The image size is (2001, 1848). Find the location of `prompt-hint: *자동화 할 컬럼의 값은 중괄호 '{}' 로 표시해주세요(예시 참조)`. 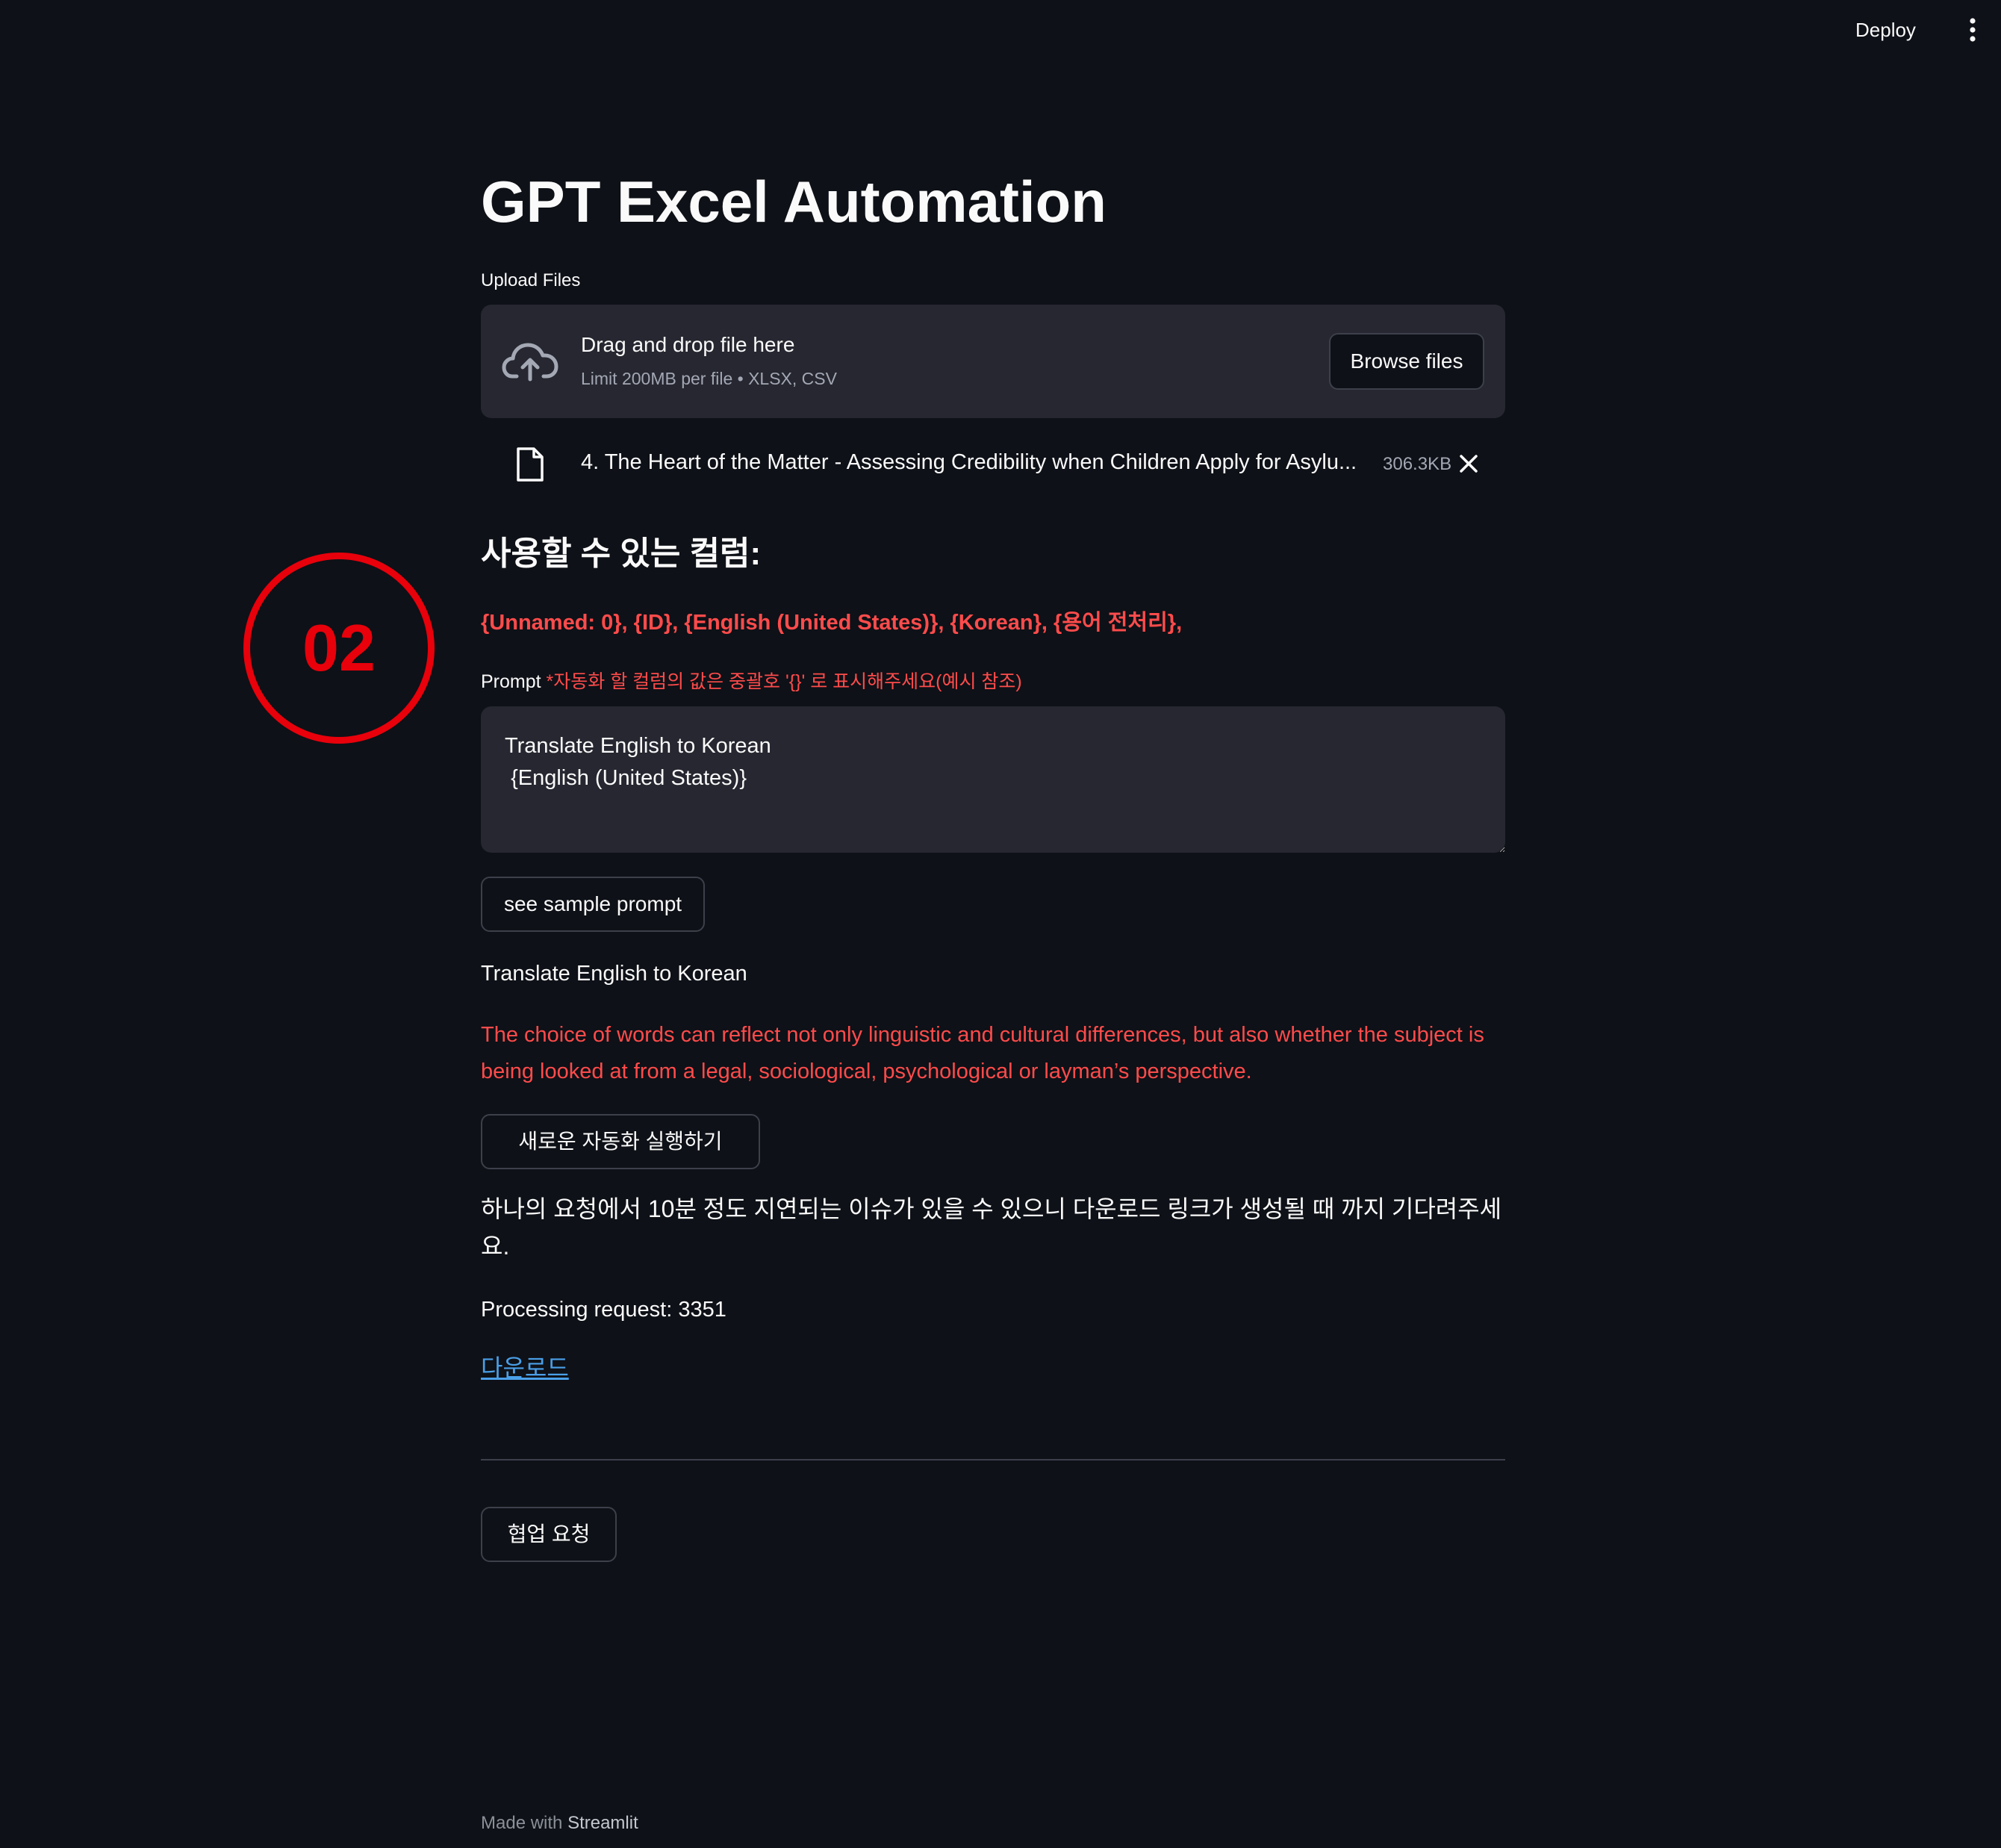

prompt-hint: *자동화 할 컬럼의 값은 중괄호 '{}' 로 표시해주세요(예시 참조) is located at coordinates (784, 681).